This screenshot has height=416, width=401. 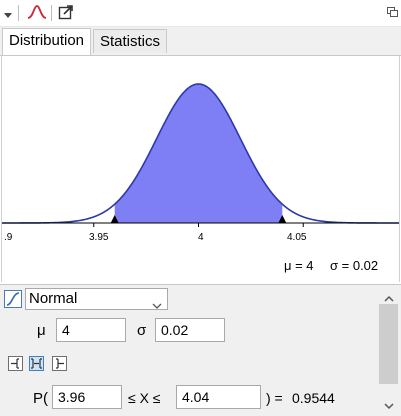 I want to click on two-sided-icon, so click(x=36, y=363).